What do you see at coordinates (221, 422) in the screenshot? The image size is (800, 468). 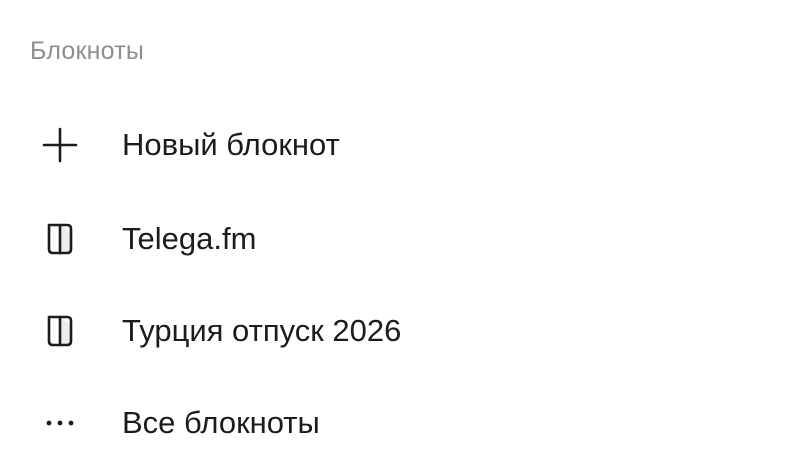 I see `all-notebooks-label: Все блокноты` at bounding box center [221, 422].